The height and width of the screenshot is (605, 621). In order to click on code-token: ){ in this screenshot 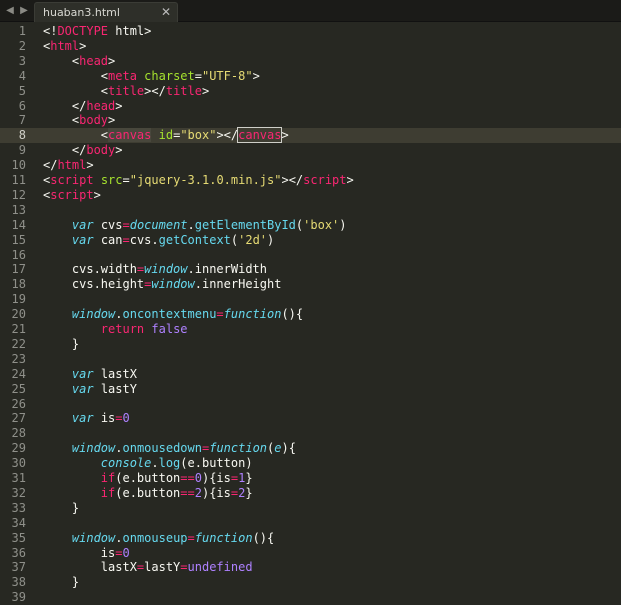, I will do `click(288, 448)`.